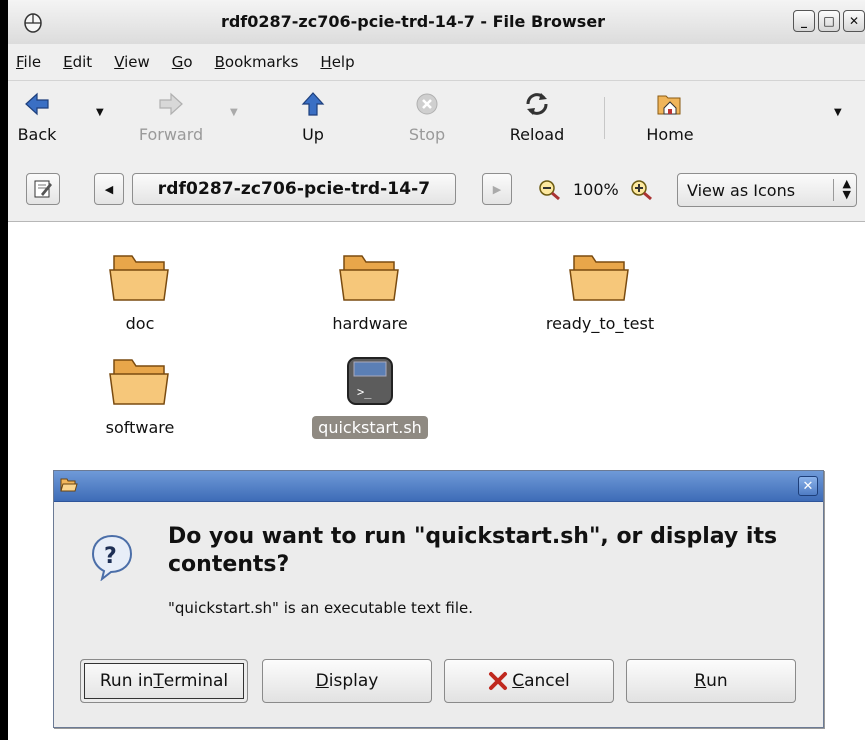 Image resolution: width=865 pixels, height=740 pixels. What do you see at coordinates (370, 427) in the screenshot?
I see `file-name: quickstart.sh` at bounding box center [370, 427].